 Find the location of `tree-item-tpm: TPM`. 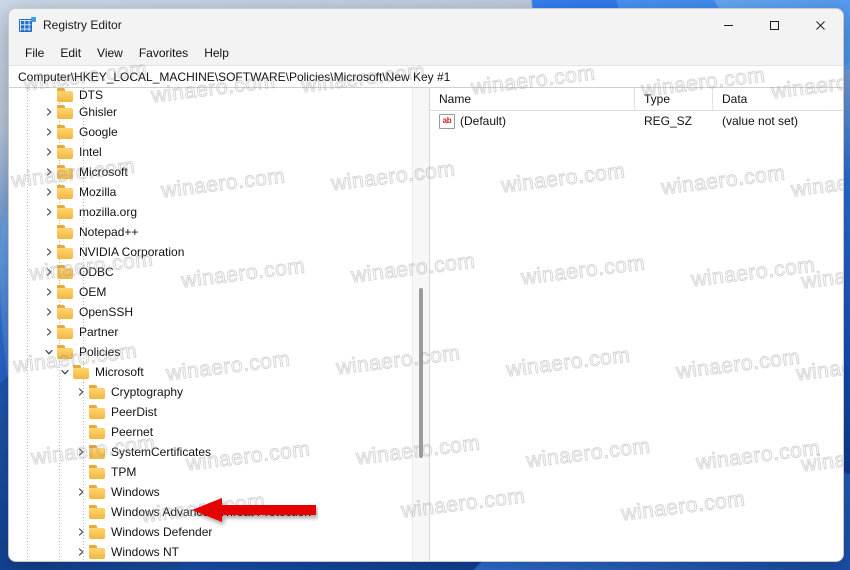

tree-item-tpm: TPM is located at coordinates (211, 472).